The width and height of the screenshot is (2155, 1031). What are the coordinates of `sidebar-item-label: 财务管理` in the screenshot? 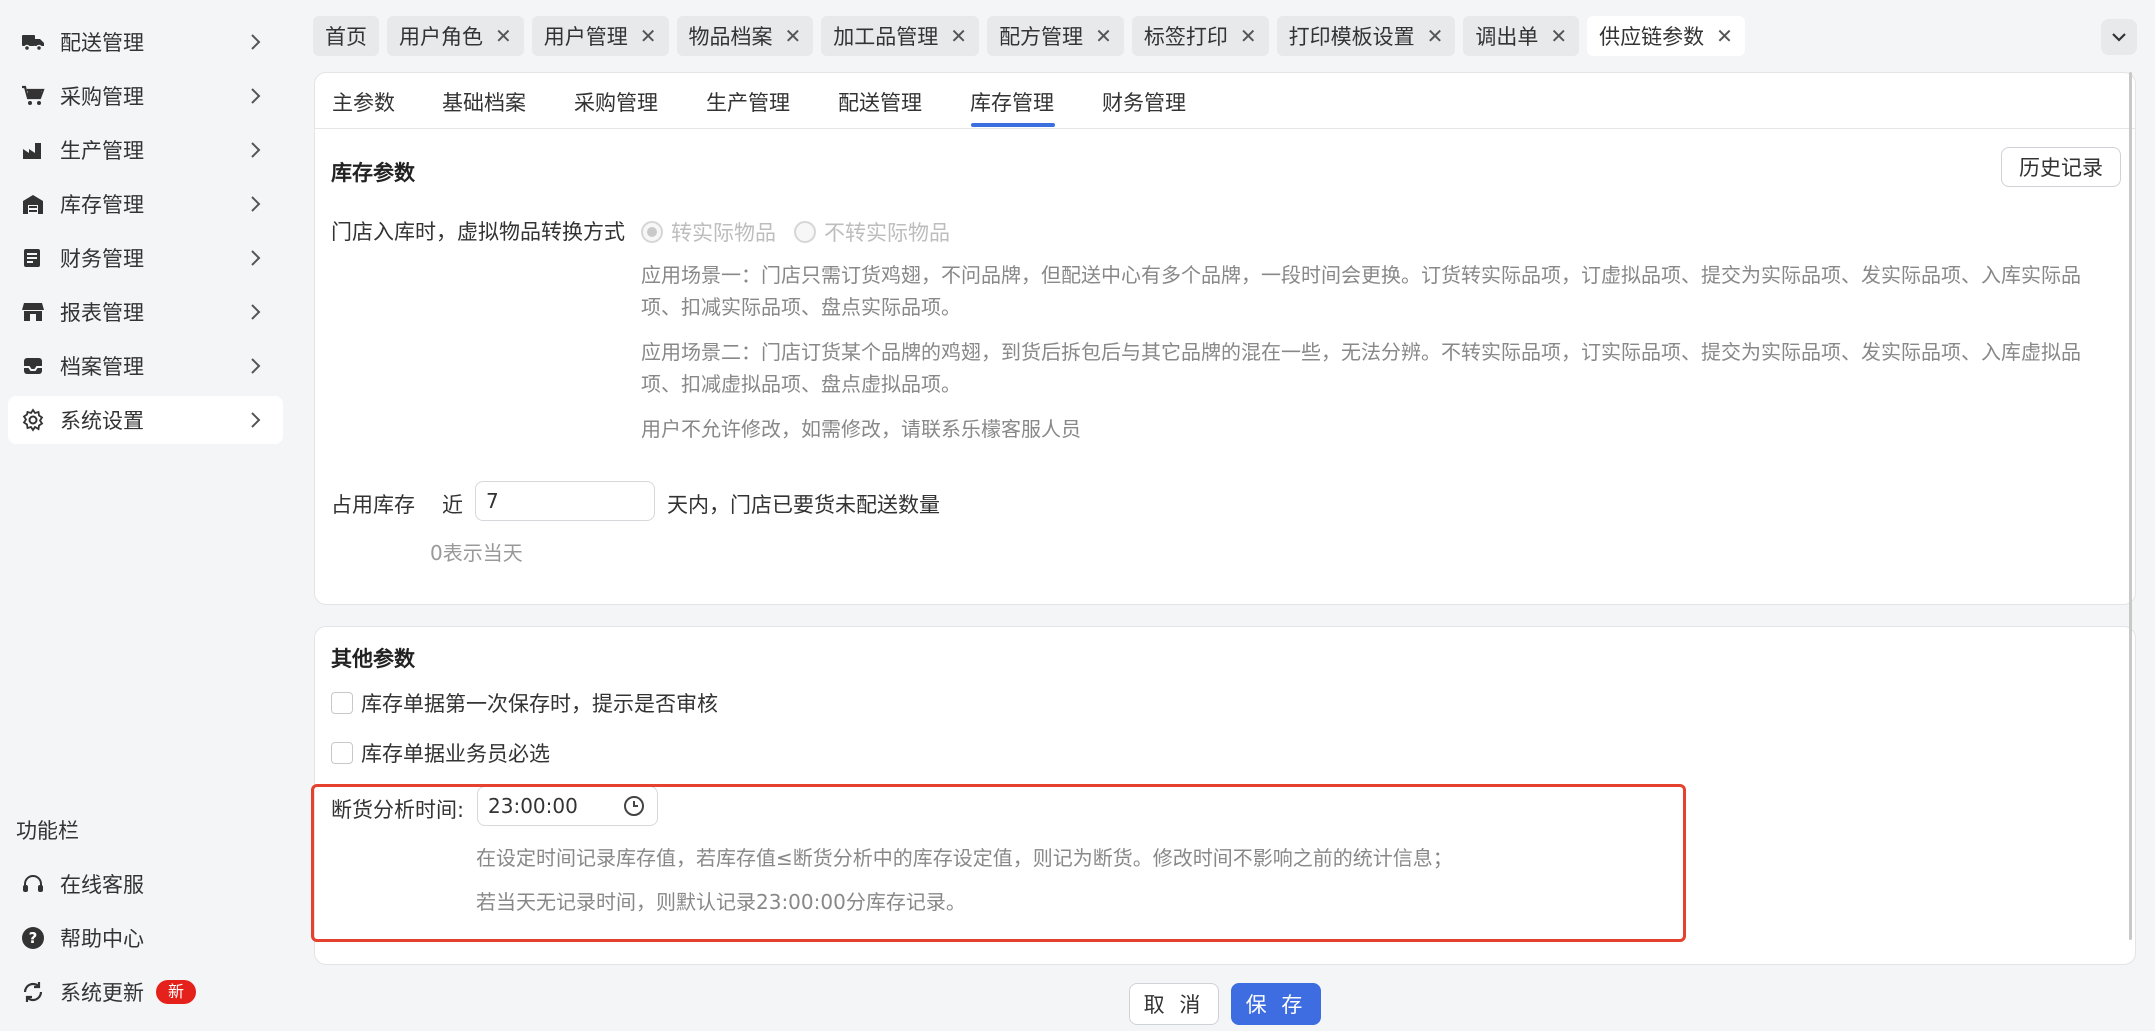 It's located at (102, 259).